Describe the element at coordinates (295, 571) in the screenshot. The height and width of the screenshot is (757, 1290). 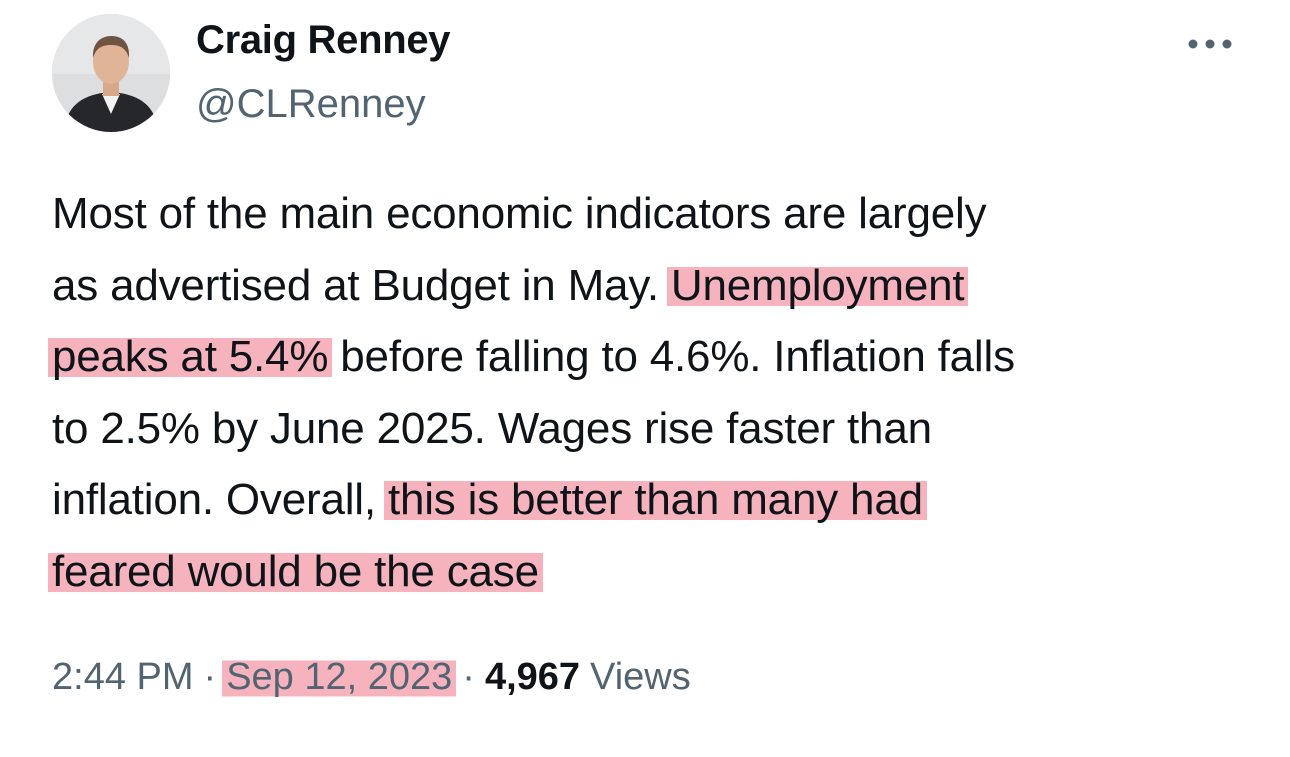
I see `highlighted-text: feared would be the case` at that location.